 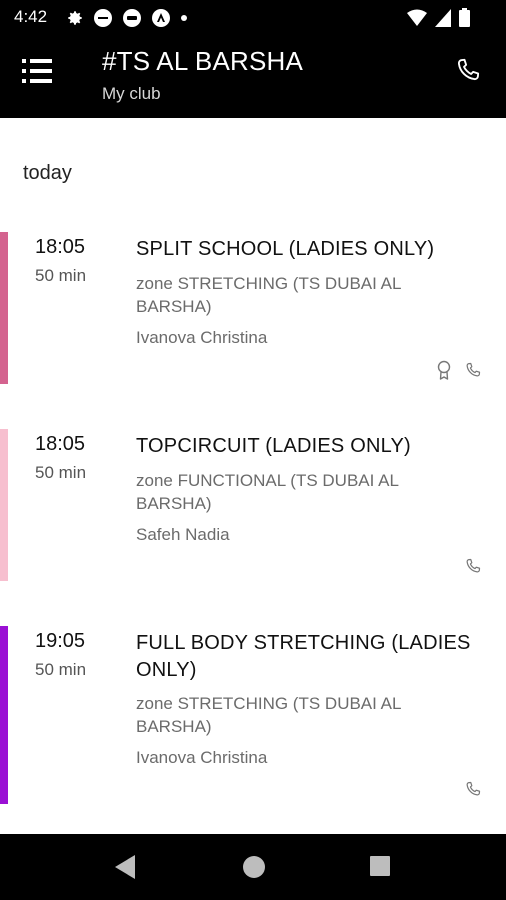 I want to click on menu-icon, so click(x=38, y=74).